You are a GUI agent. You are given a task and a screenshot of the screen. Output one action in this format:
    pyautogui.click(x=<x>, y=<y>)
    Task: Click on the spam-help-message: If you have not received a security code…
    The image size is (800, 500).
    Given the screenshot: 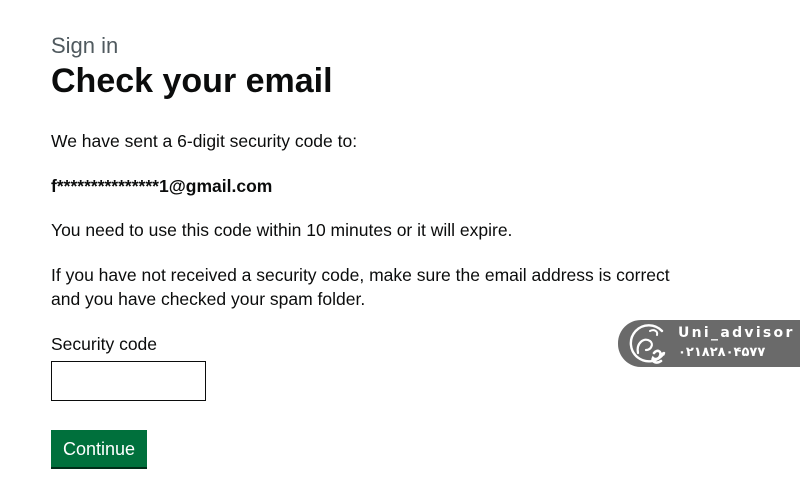 What is the action you would take?
    pyautogui.click(x=360, y=287)
    